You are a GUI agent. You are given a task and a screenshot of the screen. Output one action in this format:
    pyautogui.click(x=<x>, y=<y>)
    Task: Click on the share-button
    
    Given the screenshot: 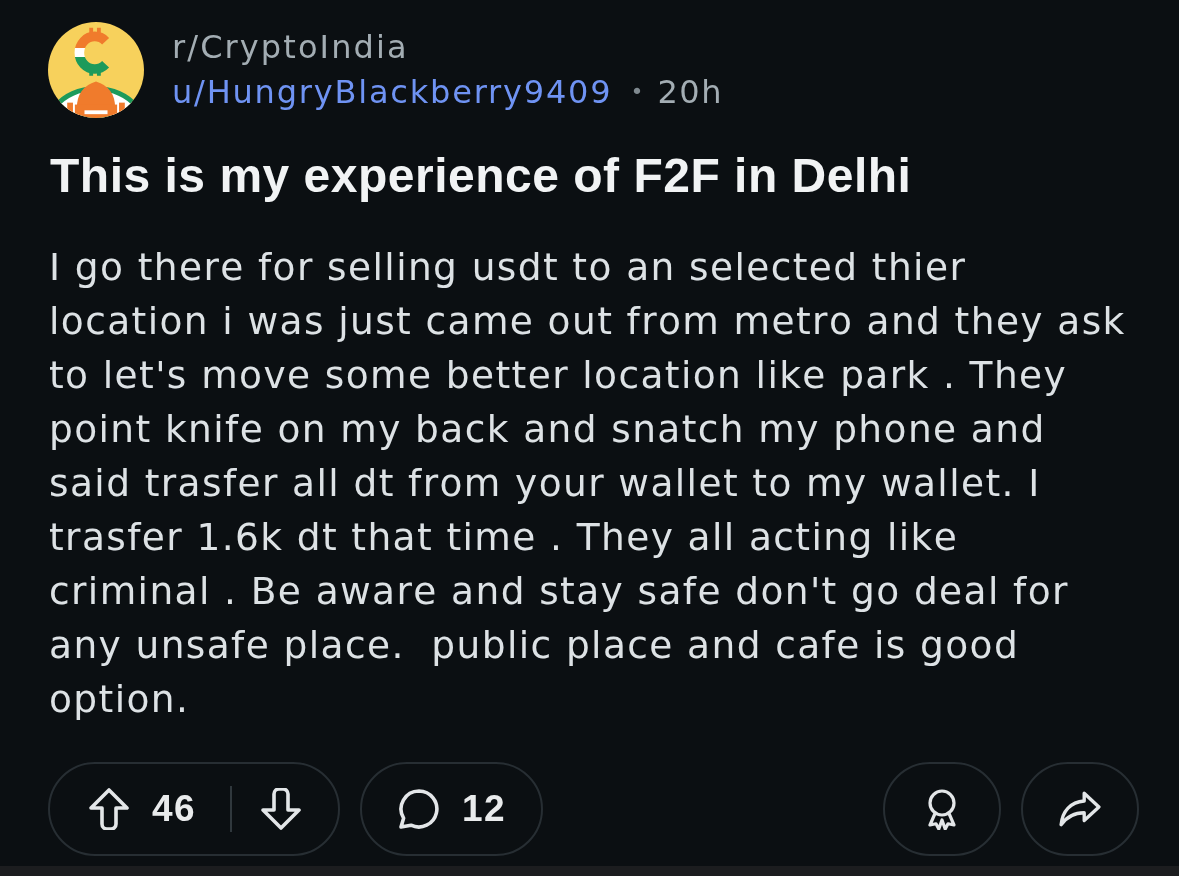 What is the action you would take?
    pyautogui.click(x=1080, y=809)
    